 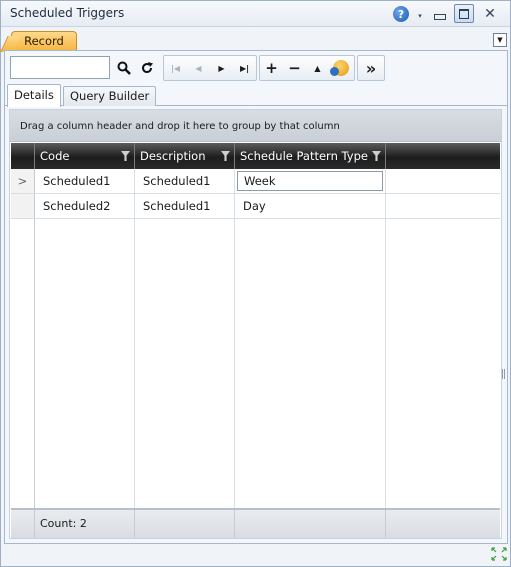 What do you see at coordinates (499, 555) in the screenshot?
I see `resize-grip-icon` at bounding box center [499, 555].